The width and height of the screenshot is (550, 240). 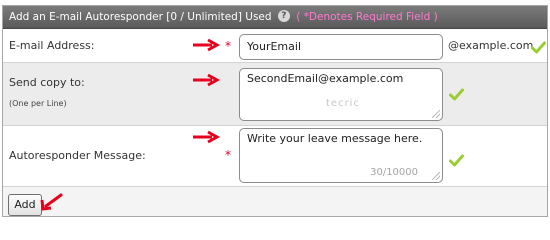 What do you see at coordinates (47, 82) in the screenshot?
I see `send-copy-label: Send copy to:` at bounding box center [47, 82].